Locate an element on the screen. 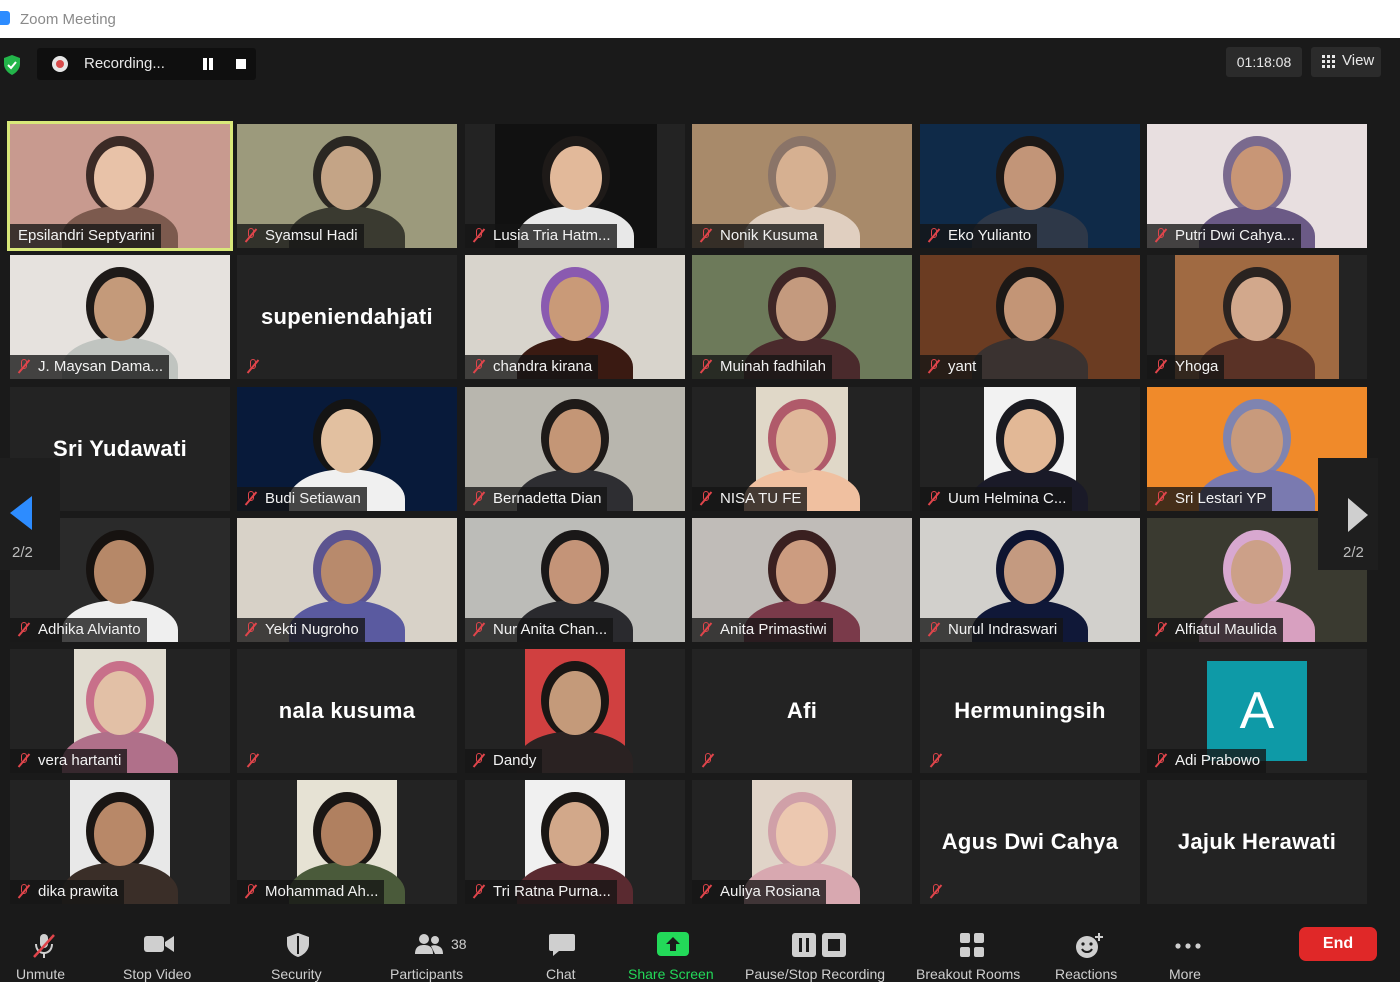 This screenshot has width=1400, height=982. pause-stop-recording-button: Pause/Stop Recording is located at coordinates (822, 948).